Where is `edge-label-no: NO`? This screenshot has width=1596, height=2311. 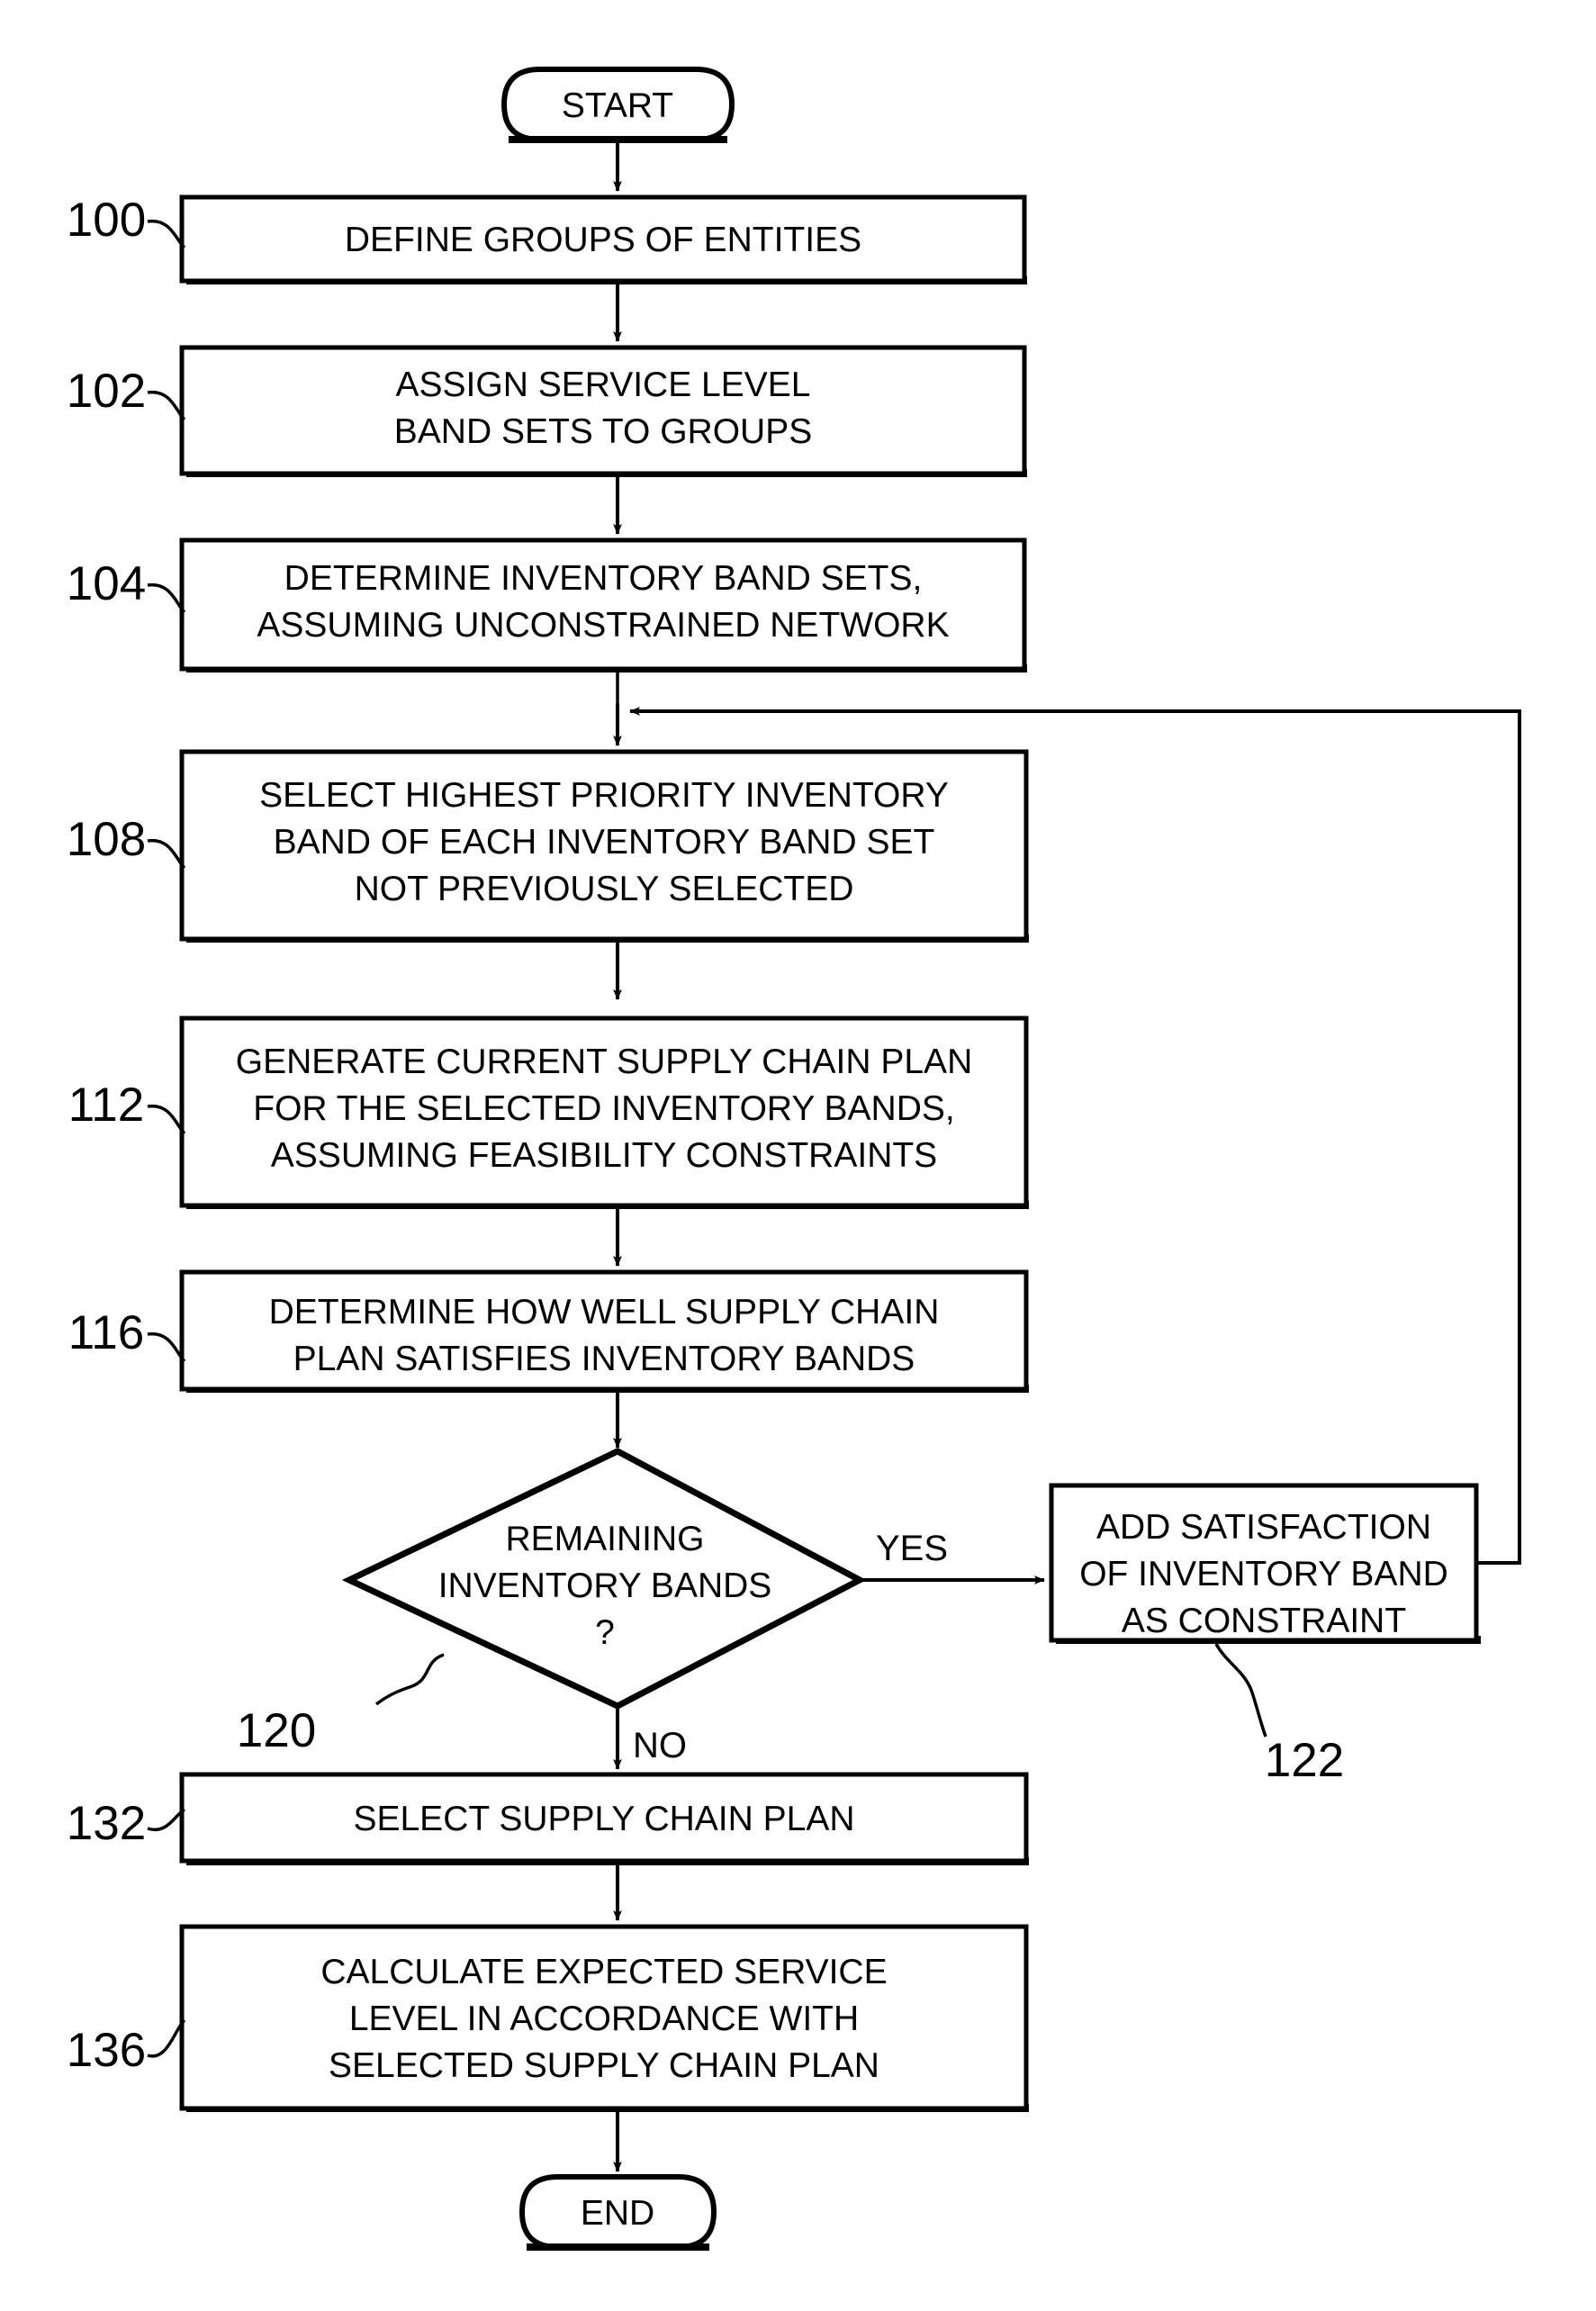
edge-label-no: NO is located at coordinates (660, 1745).